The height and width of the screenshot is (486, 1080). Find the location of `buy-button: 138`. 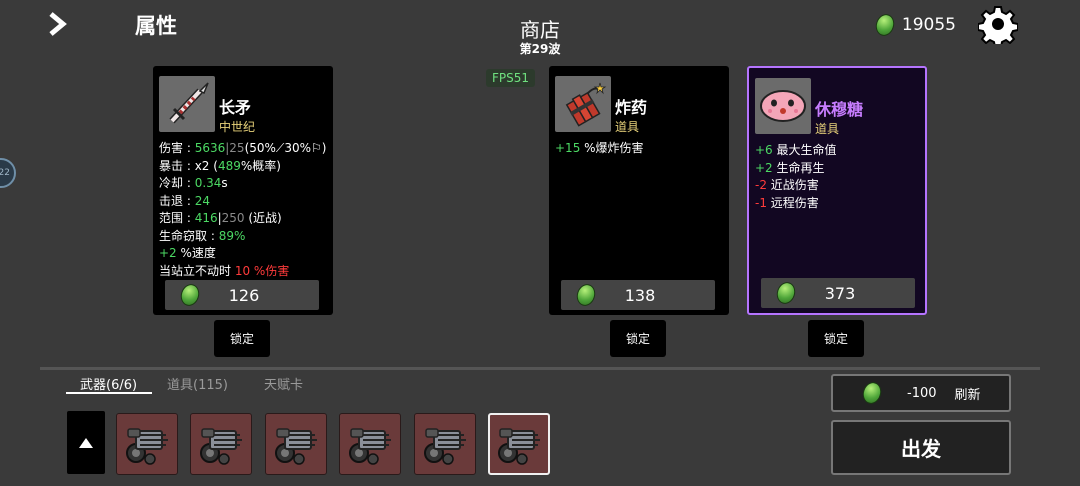

buy-button: 138 is located at coordinates (638, 295).